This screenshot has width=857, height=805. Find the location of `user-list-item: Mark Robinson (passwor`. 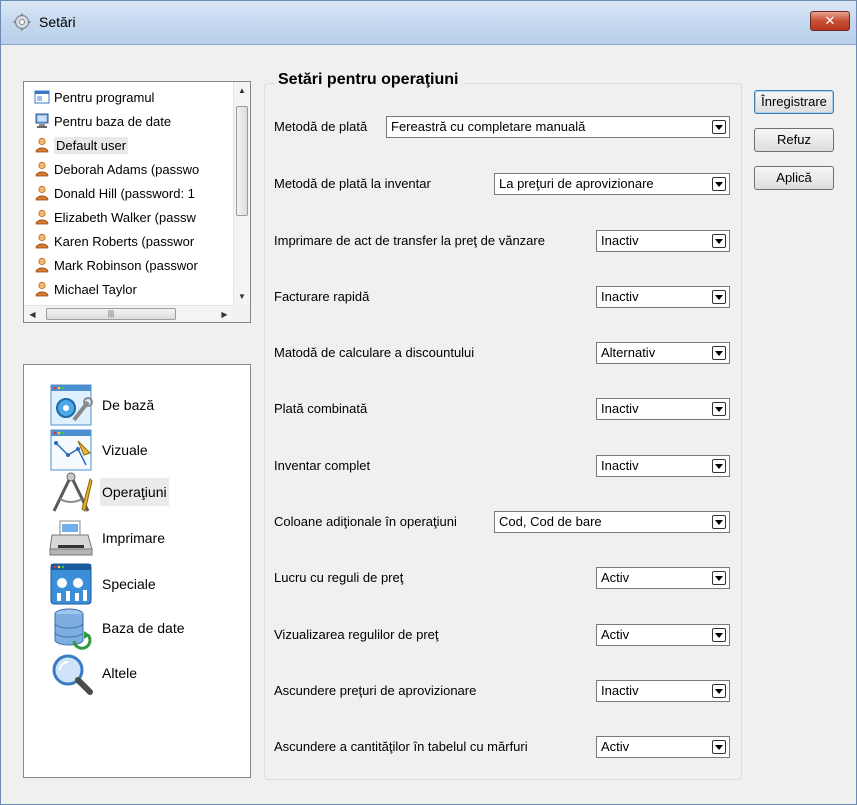

user-list-item: Mark Robinson (passwor is located at coordinates (128, 265).